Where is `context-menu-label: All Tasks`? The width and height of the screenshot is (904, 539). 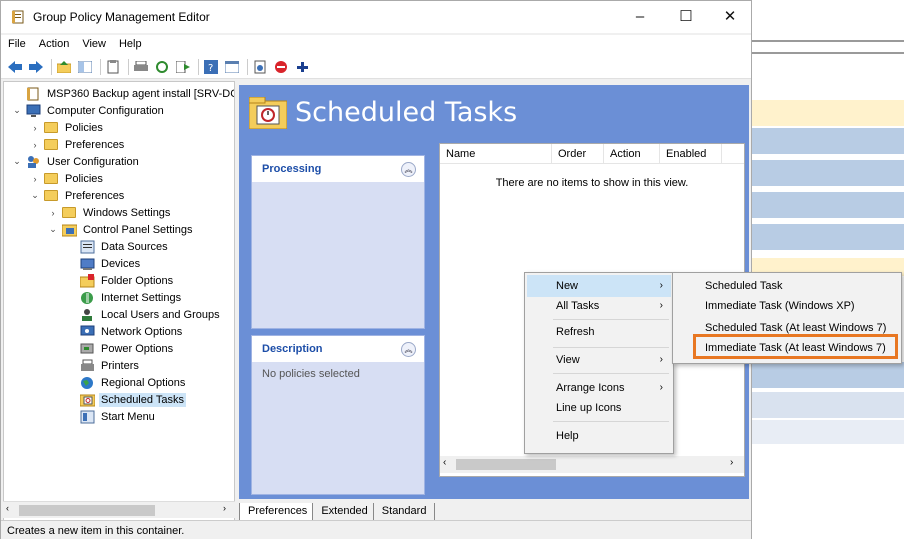 context-menu-label: All Tasks is located at coordinates (578, 306).